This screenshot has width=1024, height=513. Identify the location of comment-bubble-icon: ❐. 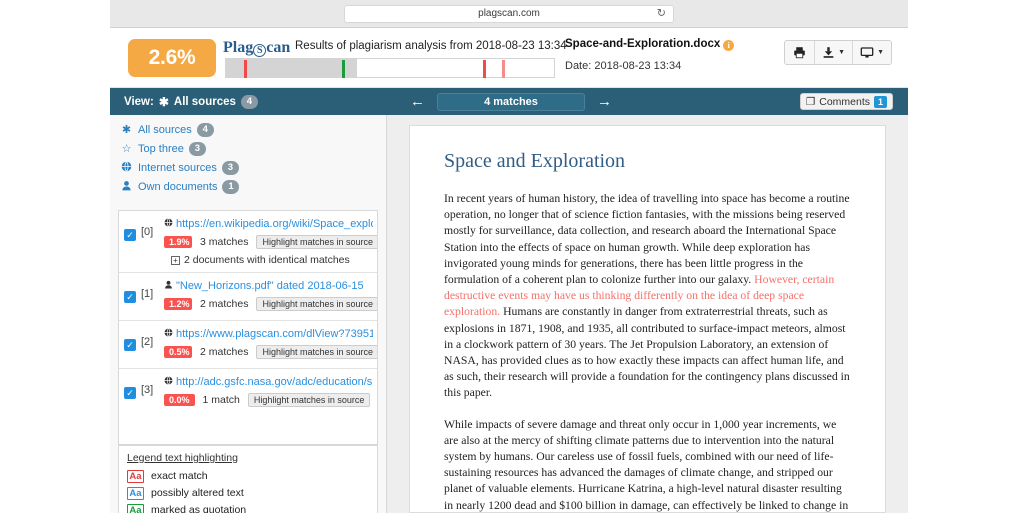
(810, 101).